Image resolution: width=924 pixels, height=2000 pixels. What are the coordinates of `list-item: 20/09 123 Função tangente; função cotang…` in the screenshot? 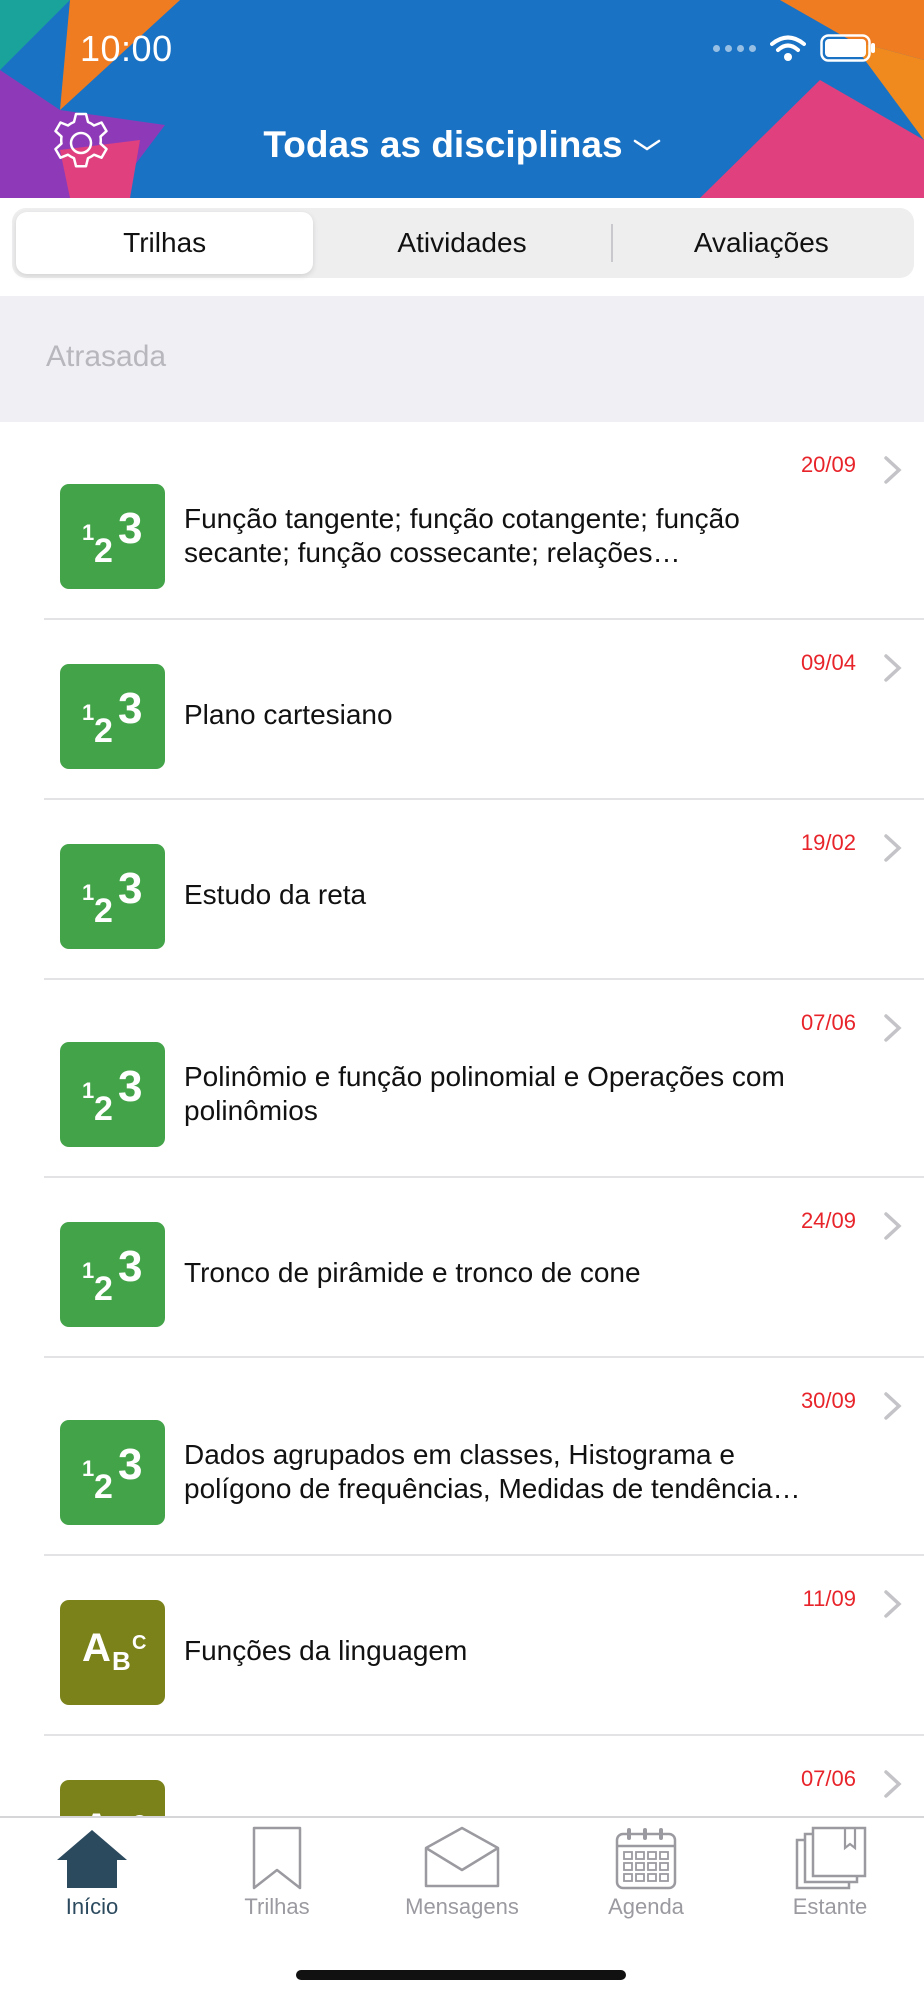 It's located at (462, 521).